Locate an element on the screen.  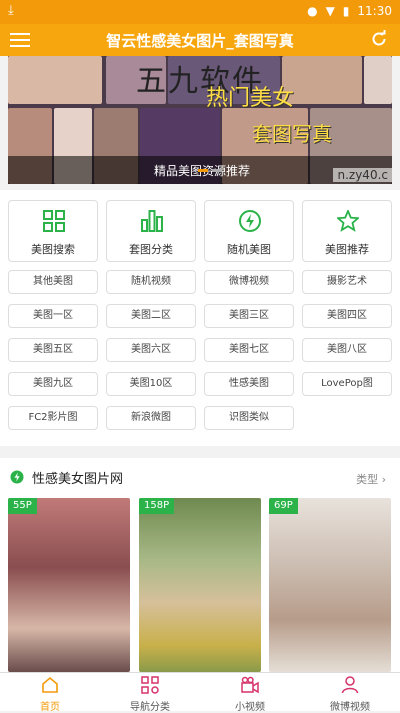
page-title: 智云性感美女图片_套图写真 is located at coordinates (200, 41).